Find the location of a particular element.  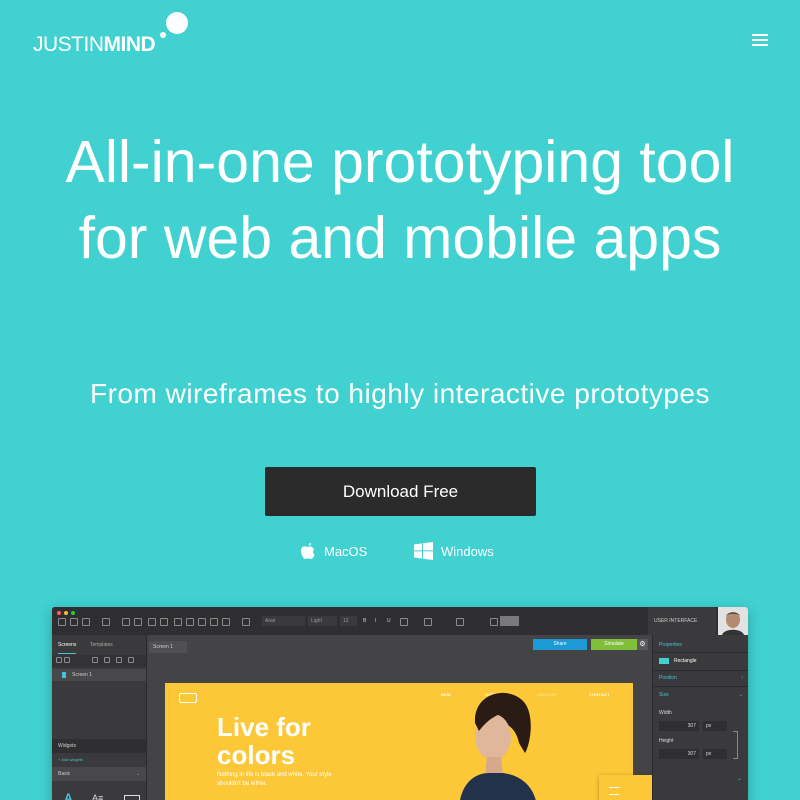

new-file-icon is located at coordinates (62, 622).